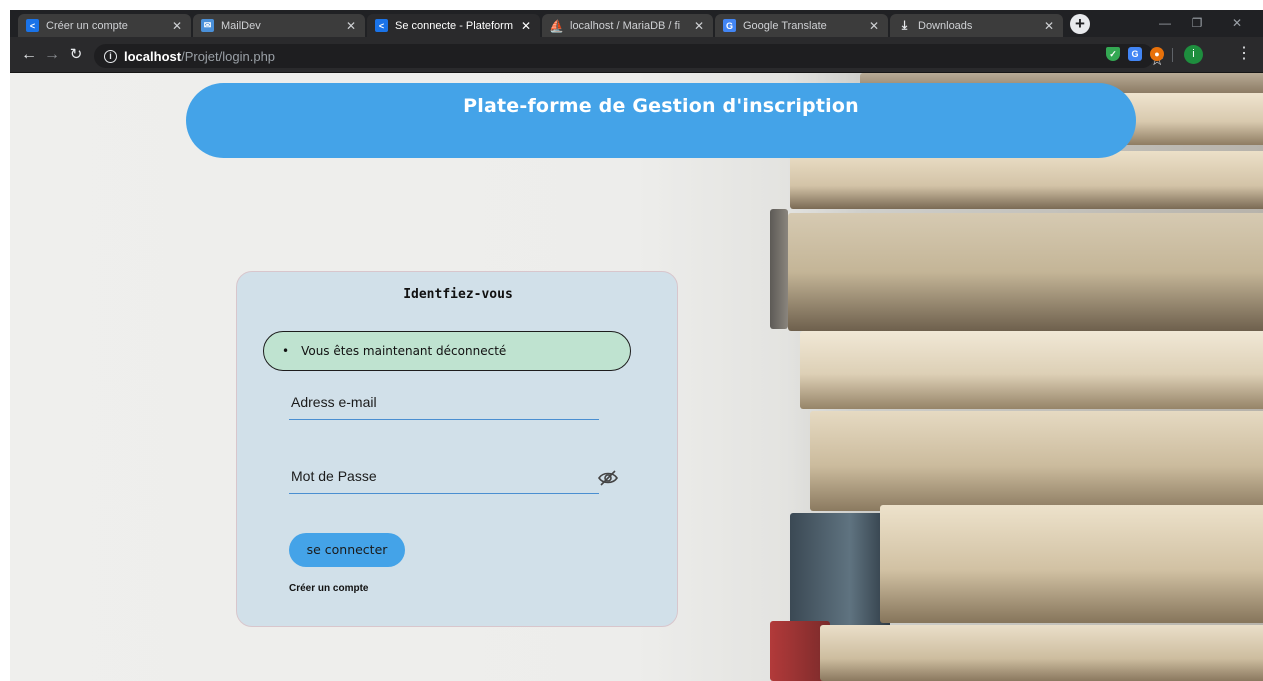  I want to click on login-heading: Identfiez-vous, so click(458, 294).